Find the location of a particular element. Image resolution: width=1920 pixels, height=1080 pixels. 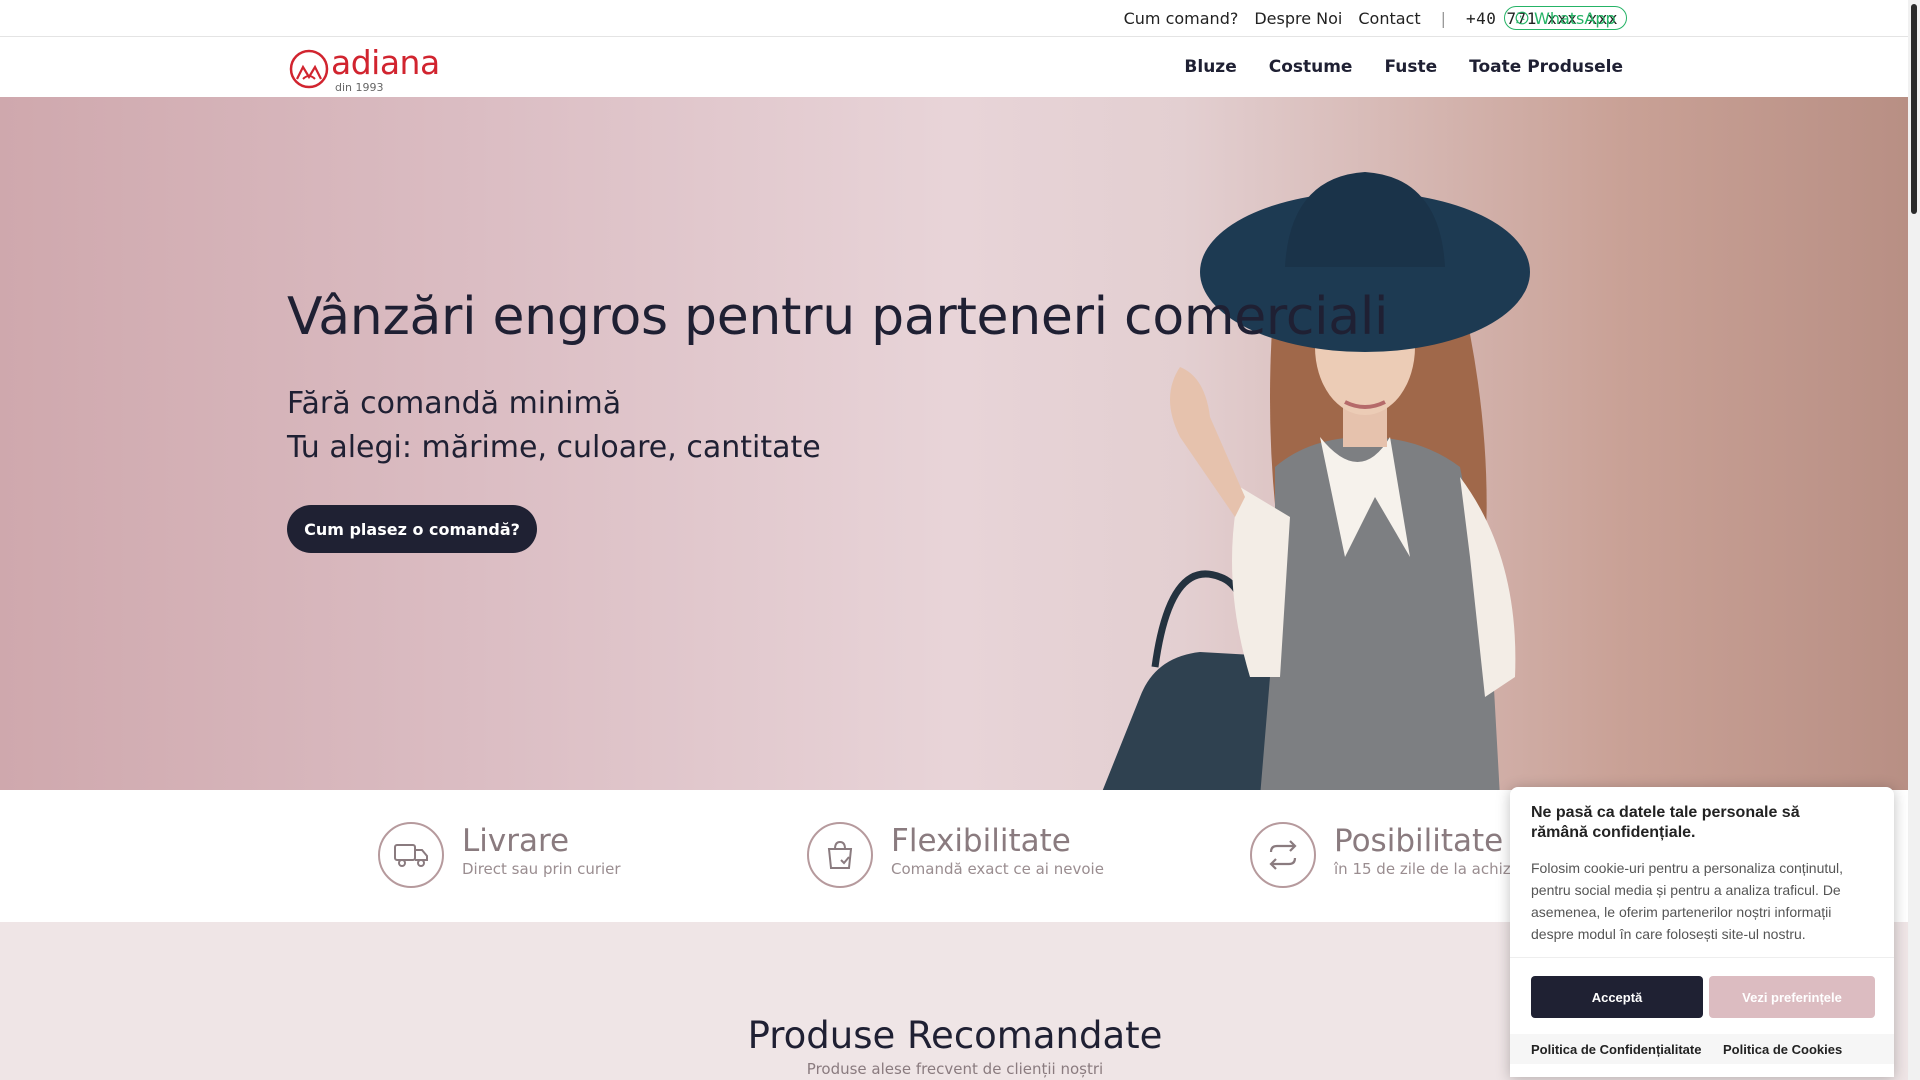

logo: adiana din 1993 is located at coordinates (369, 68).